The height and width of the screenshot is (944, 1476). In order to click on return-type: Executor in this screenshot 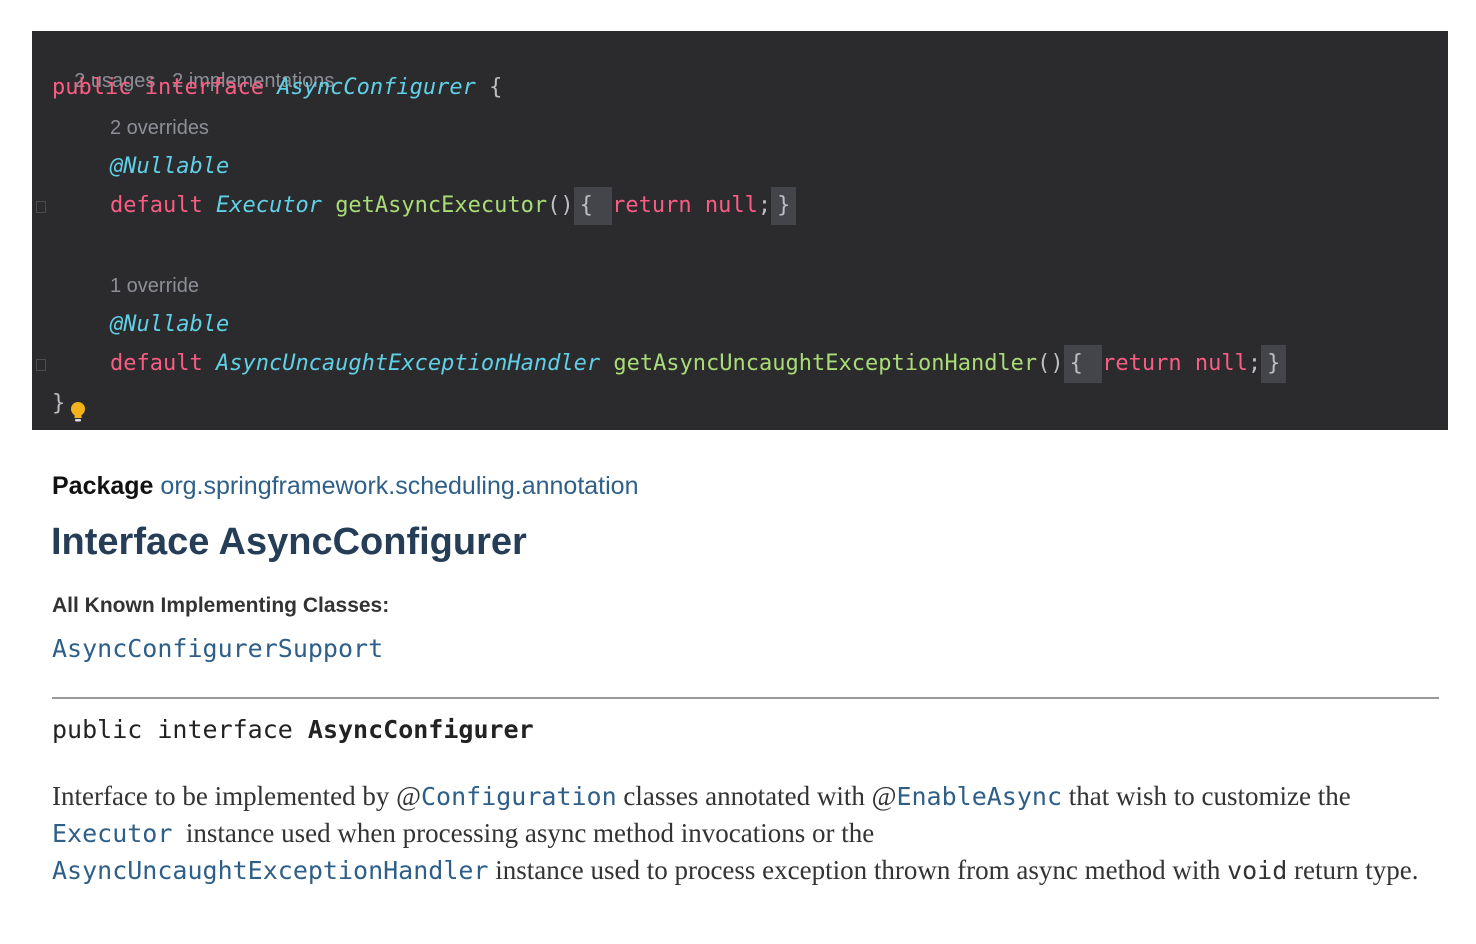, I will do `click(269, 205)`.